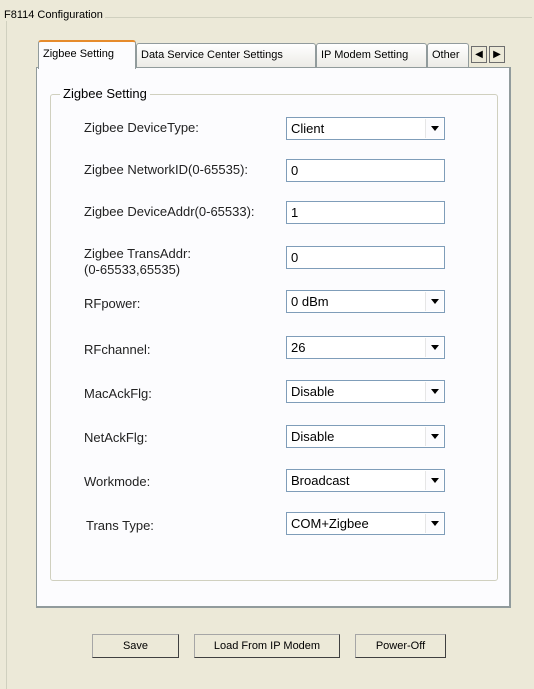 Image resolution: width=534 pixels, height=689 pixels. I want to click on load-from-ip-modem-button: Load From IP Modem, so click(267, 646).